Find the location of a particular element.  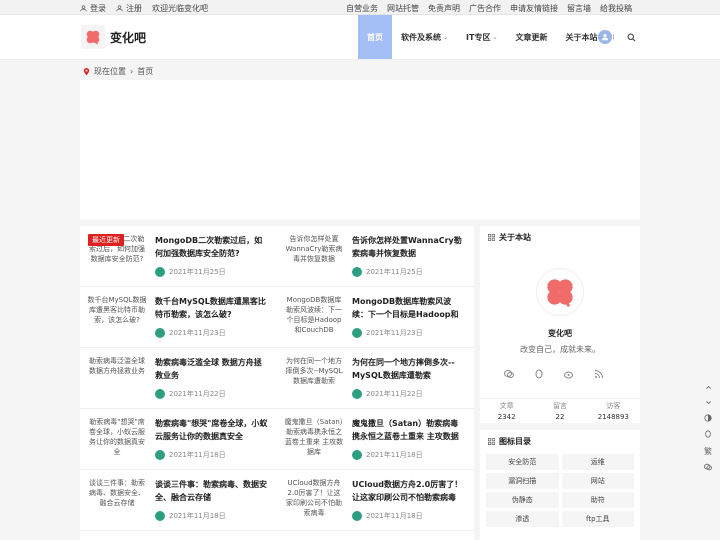

top-link-guestbook: 留言墙 is located at coordinates (579, 8).